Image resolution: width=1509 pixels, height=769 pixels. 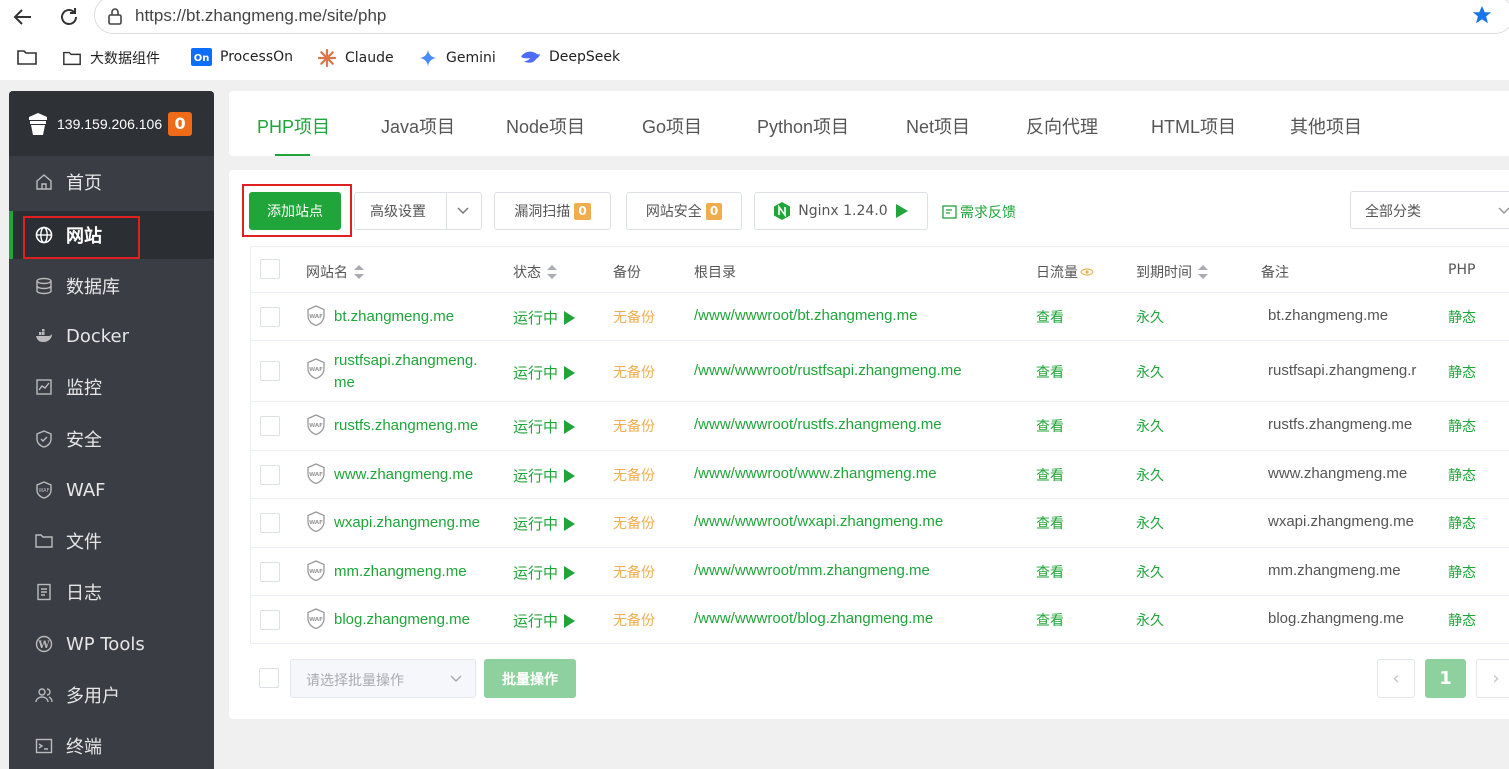 What do you see at coordinates (841, 211) in the screenshot?
I see `nginx-button: Nginx 1.24.0` at bounding box center [841, 211].